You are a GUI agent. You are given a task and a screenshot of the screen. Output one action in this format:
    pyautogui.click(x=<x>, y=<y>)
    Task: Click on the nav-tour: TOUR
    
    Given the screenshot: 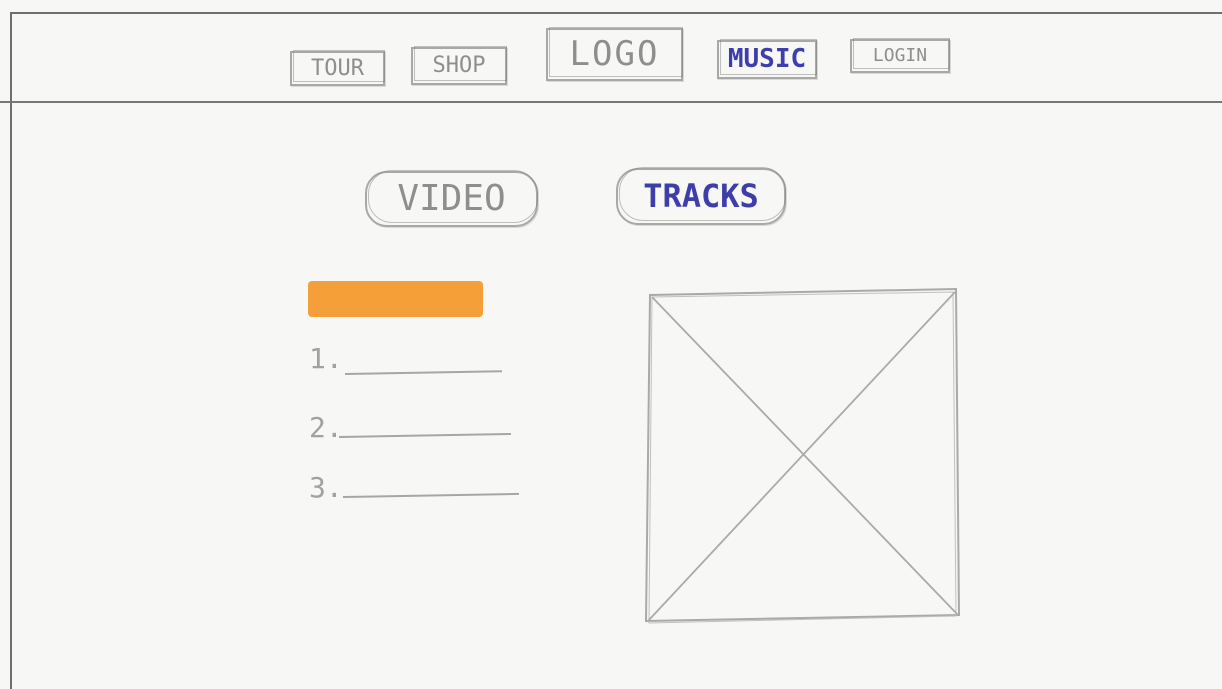 What is the action you would take?
    pyautogui.click(x=337, y=68)
    